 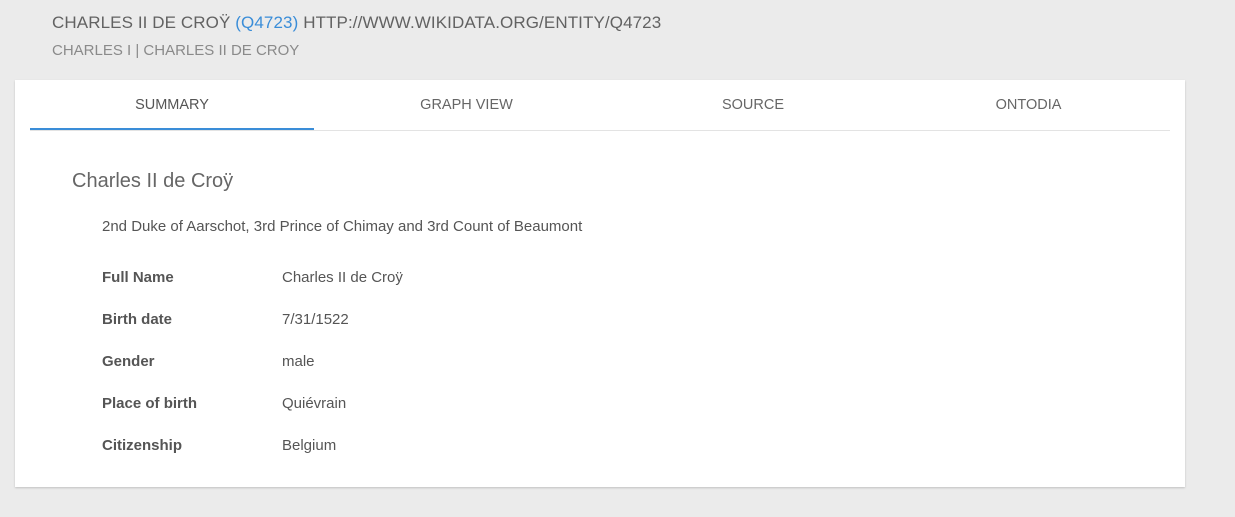 What do you see at coordinates (176, 50) in the screenshot?
I see `alternative-labels: CHARLES I | CHARLES II DE CROY` at bounding box center [176, 50].